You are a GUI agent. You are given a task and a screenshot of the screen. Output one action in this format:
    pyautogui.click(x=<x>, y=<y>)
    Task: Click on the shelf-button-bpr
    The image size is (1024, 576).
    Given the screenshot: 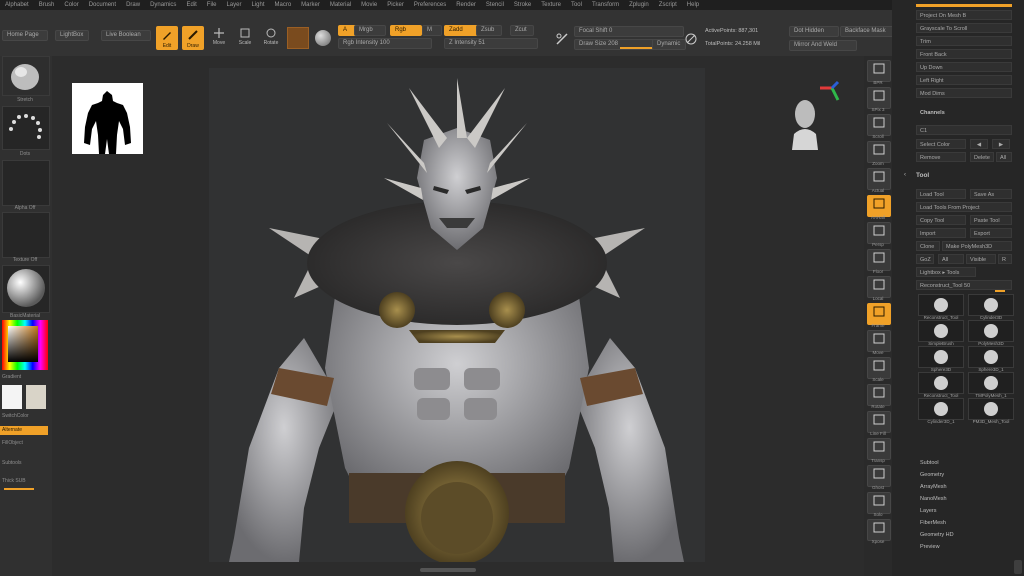 What is the action you would take?
    pyautogui.click(x=879, y=71)
    